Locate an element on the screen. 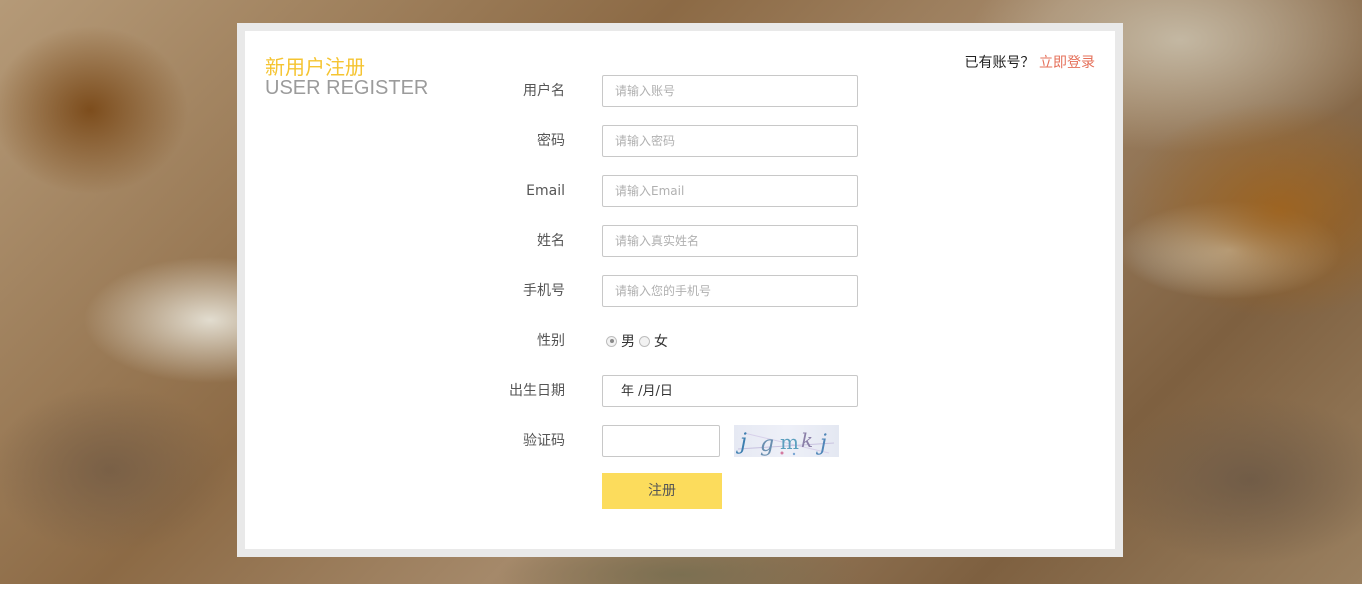 The image size is (1362, 602). gender-male-label: 男 is located at coordinates (628, 341).